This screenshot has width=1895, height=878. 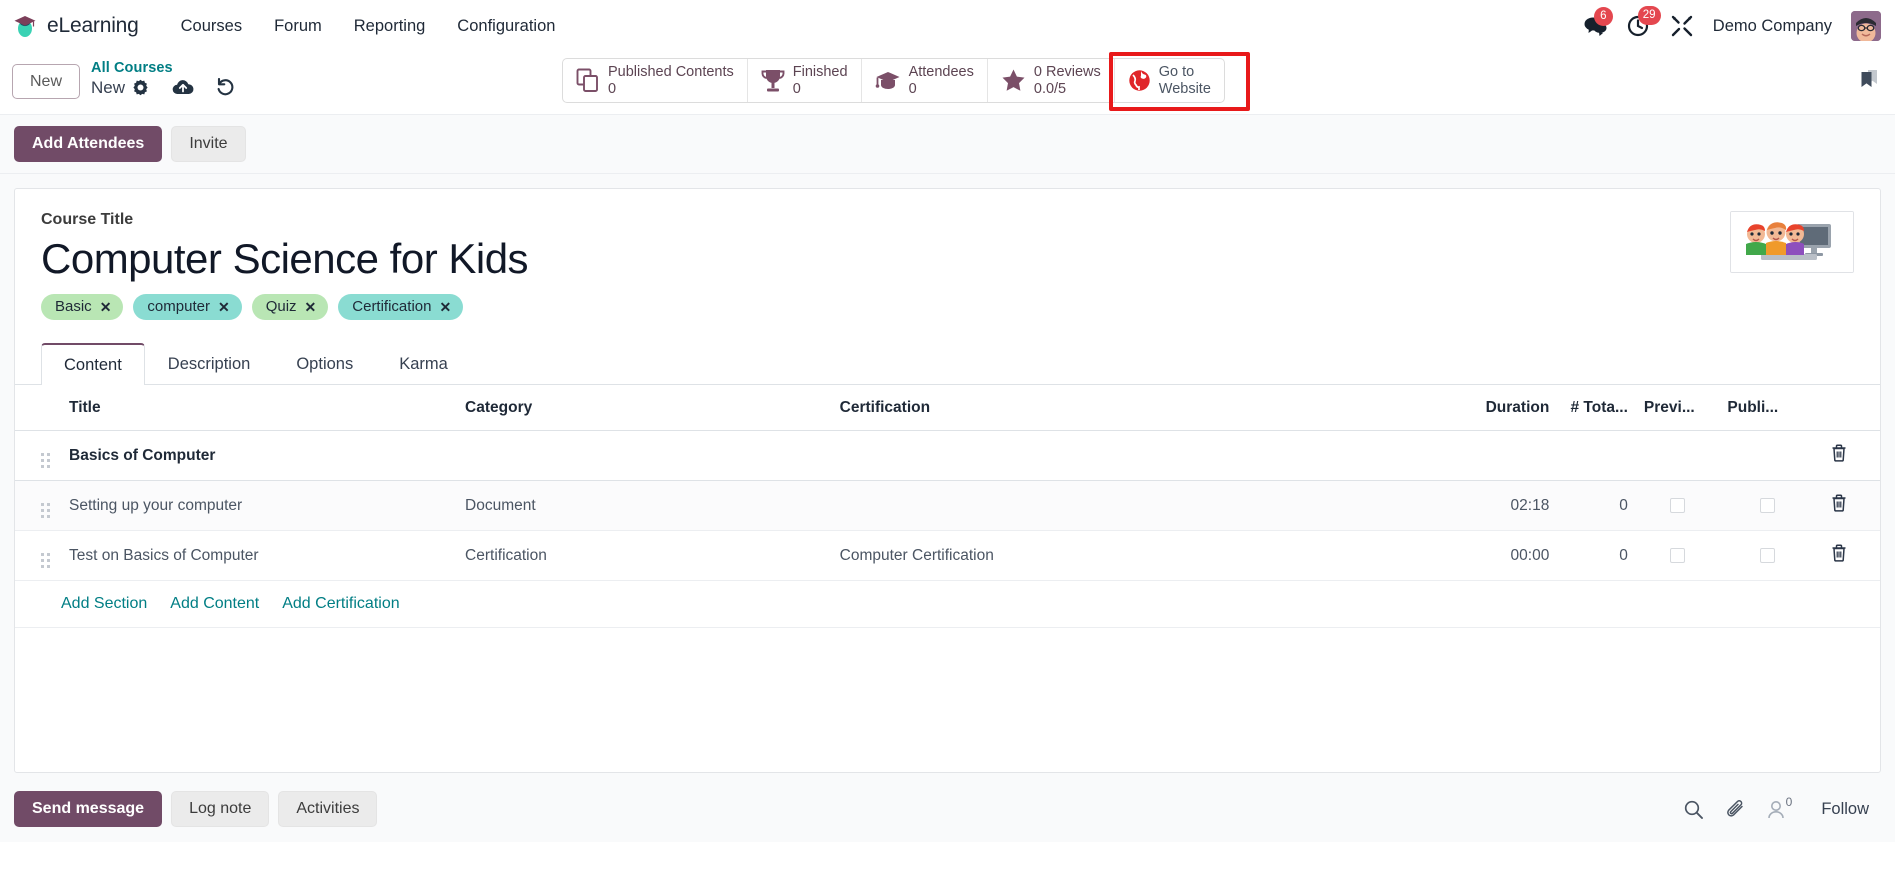 I want to click on messages-button: 6, so click(x=1598, y=22).